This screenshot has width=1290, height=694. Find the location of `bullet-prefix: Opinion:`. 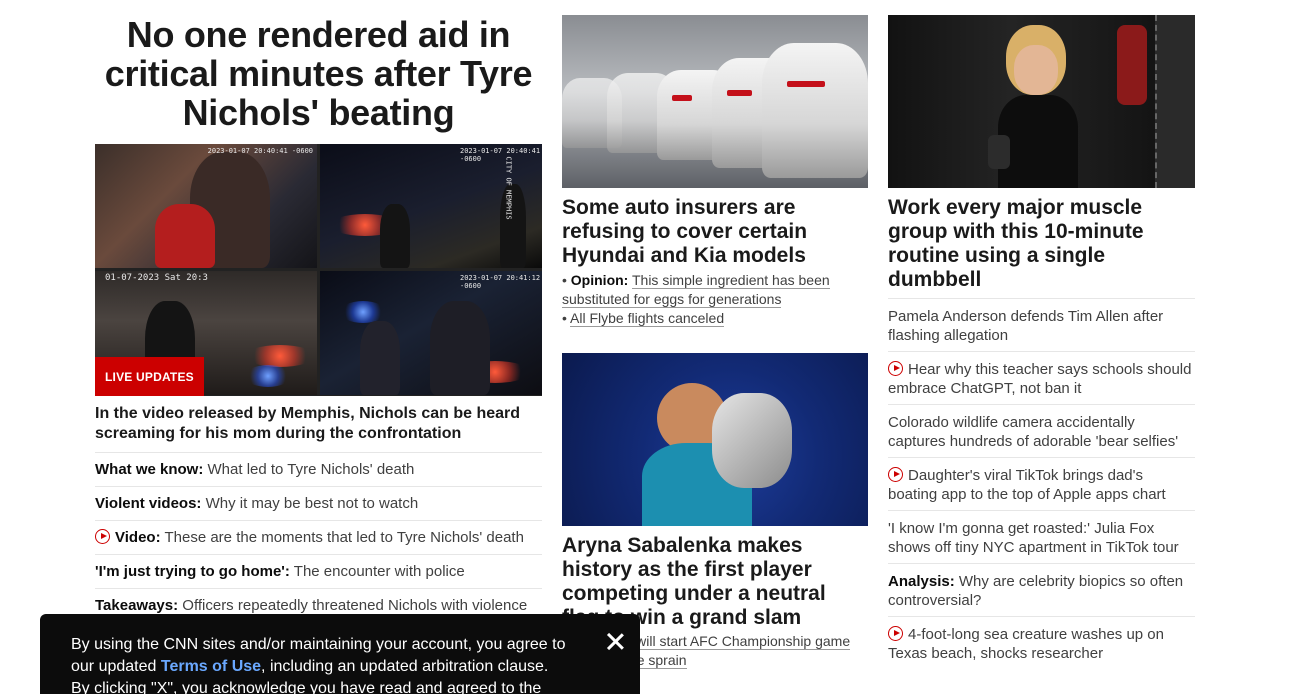

bullet-prefix: Opinion: is located at coordinates (599, 280).